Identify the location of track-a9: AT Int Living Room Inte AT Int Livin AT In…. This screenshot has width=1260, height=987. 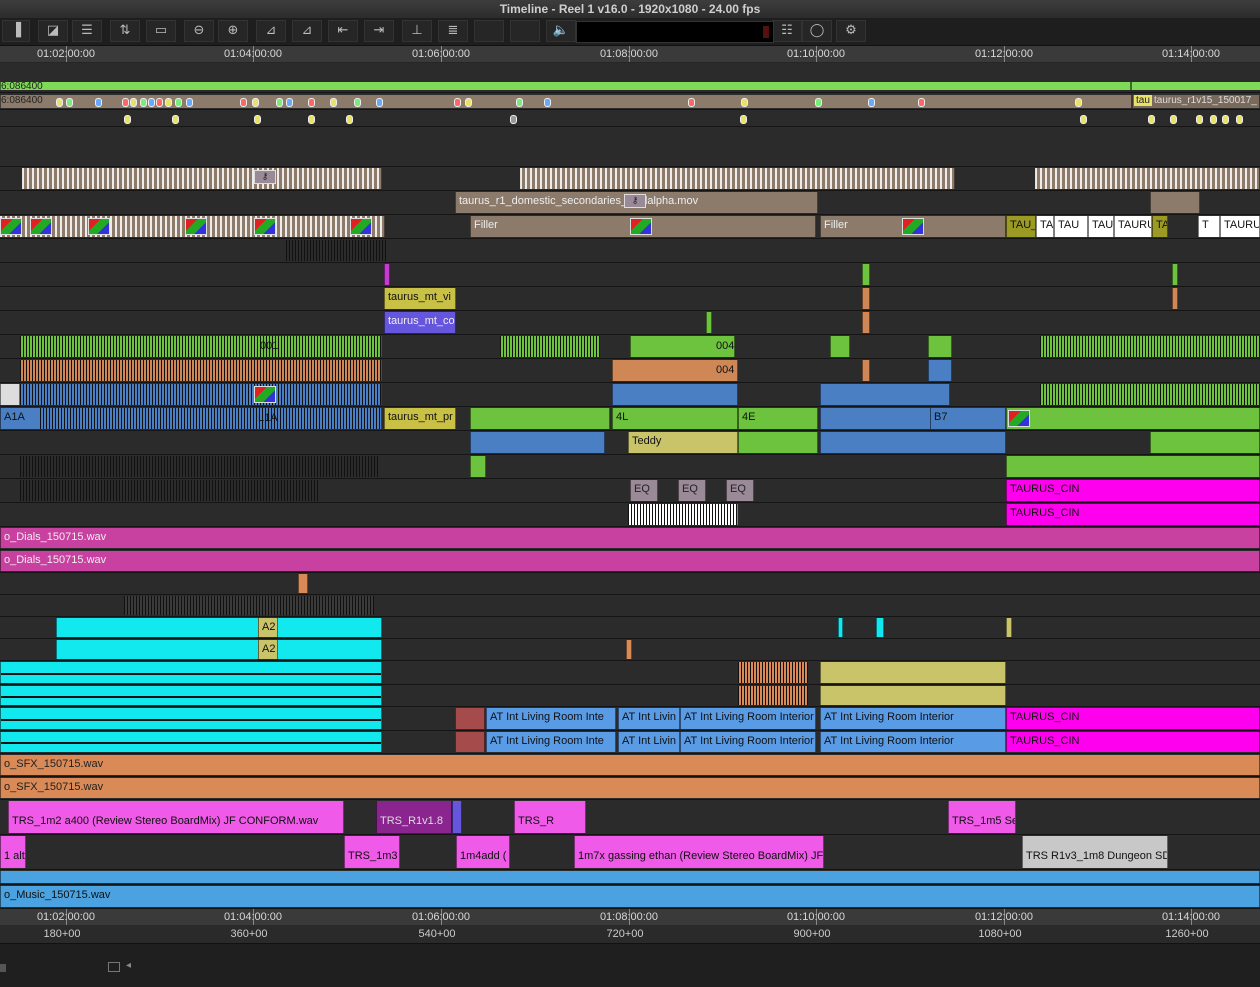
(630, 719).